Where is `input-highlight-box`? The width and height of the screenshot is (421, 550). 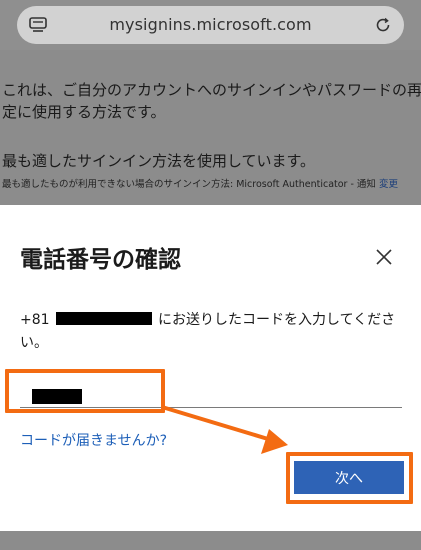 input-highlight-box is located at coordinates (85, 391).